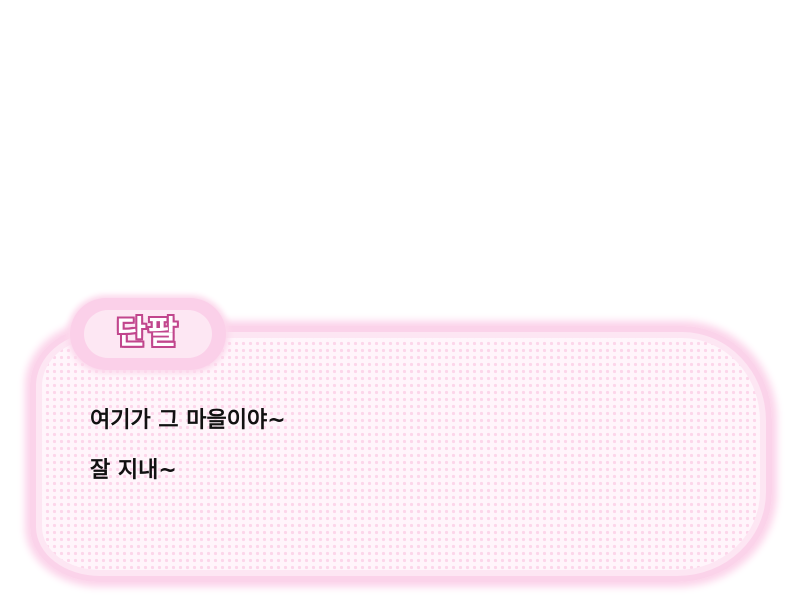  I want to click on speaker-name: 단팔, so click(148, 332).